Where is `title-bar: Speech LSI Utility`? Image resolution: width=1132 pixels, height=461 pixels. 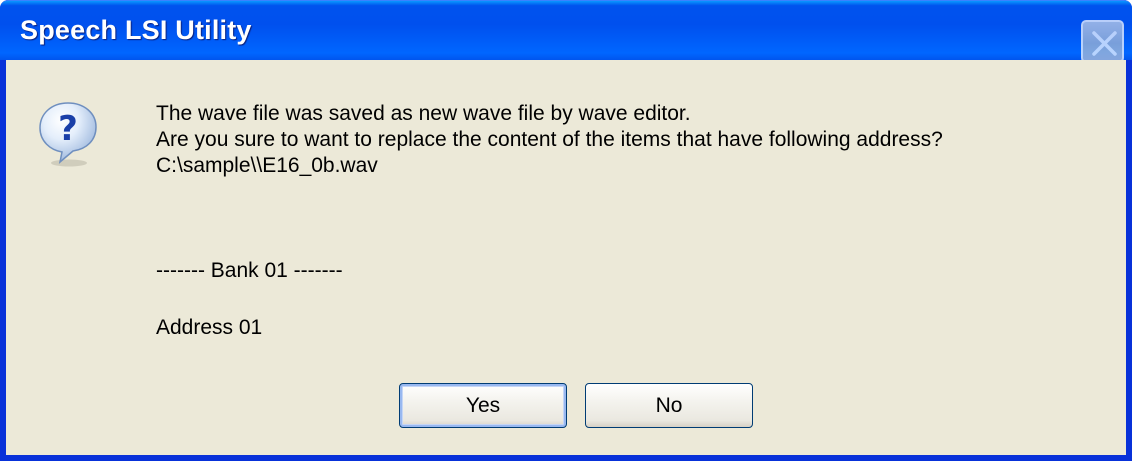
title-bar: Speech LSI Utility is located at coordinates (566, 31).